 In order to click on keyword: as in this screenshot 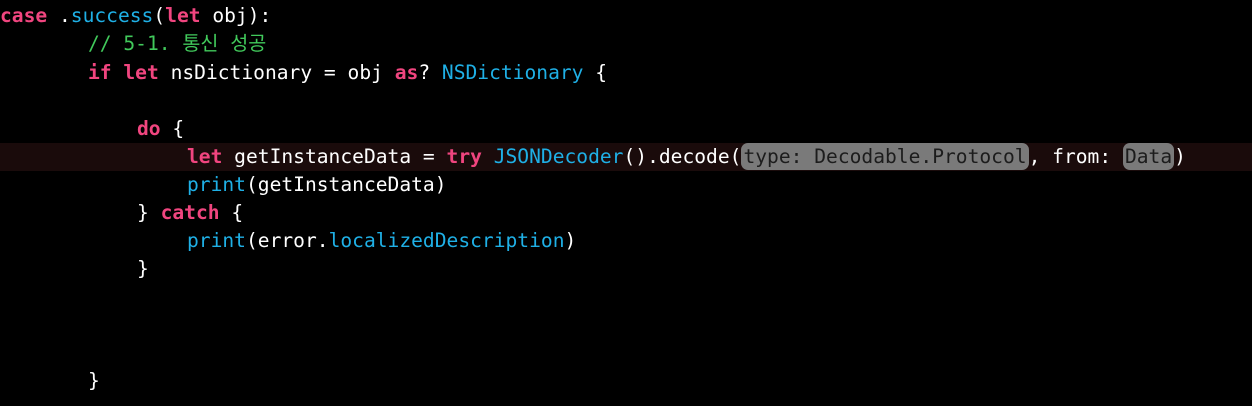, I will do `click(406, 72)`.